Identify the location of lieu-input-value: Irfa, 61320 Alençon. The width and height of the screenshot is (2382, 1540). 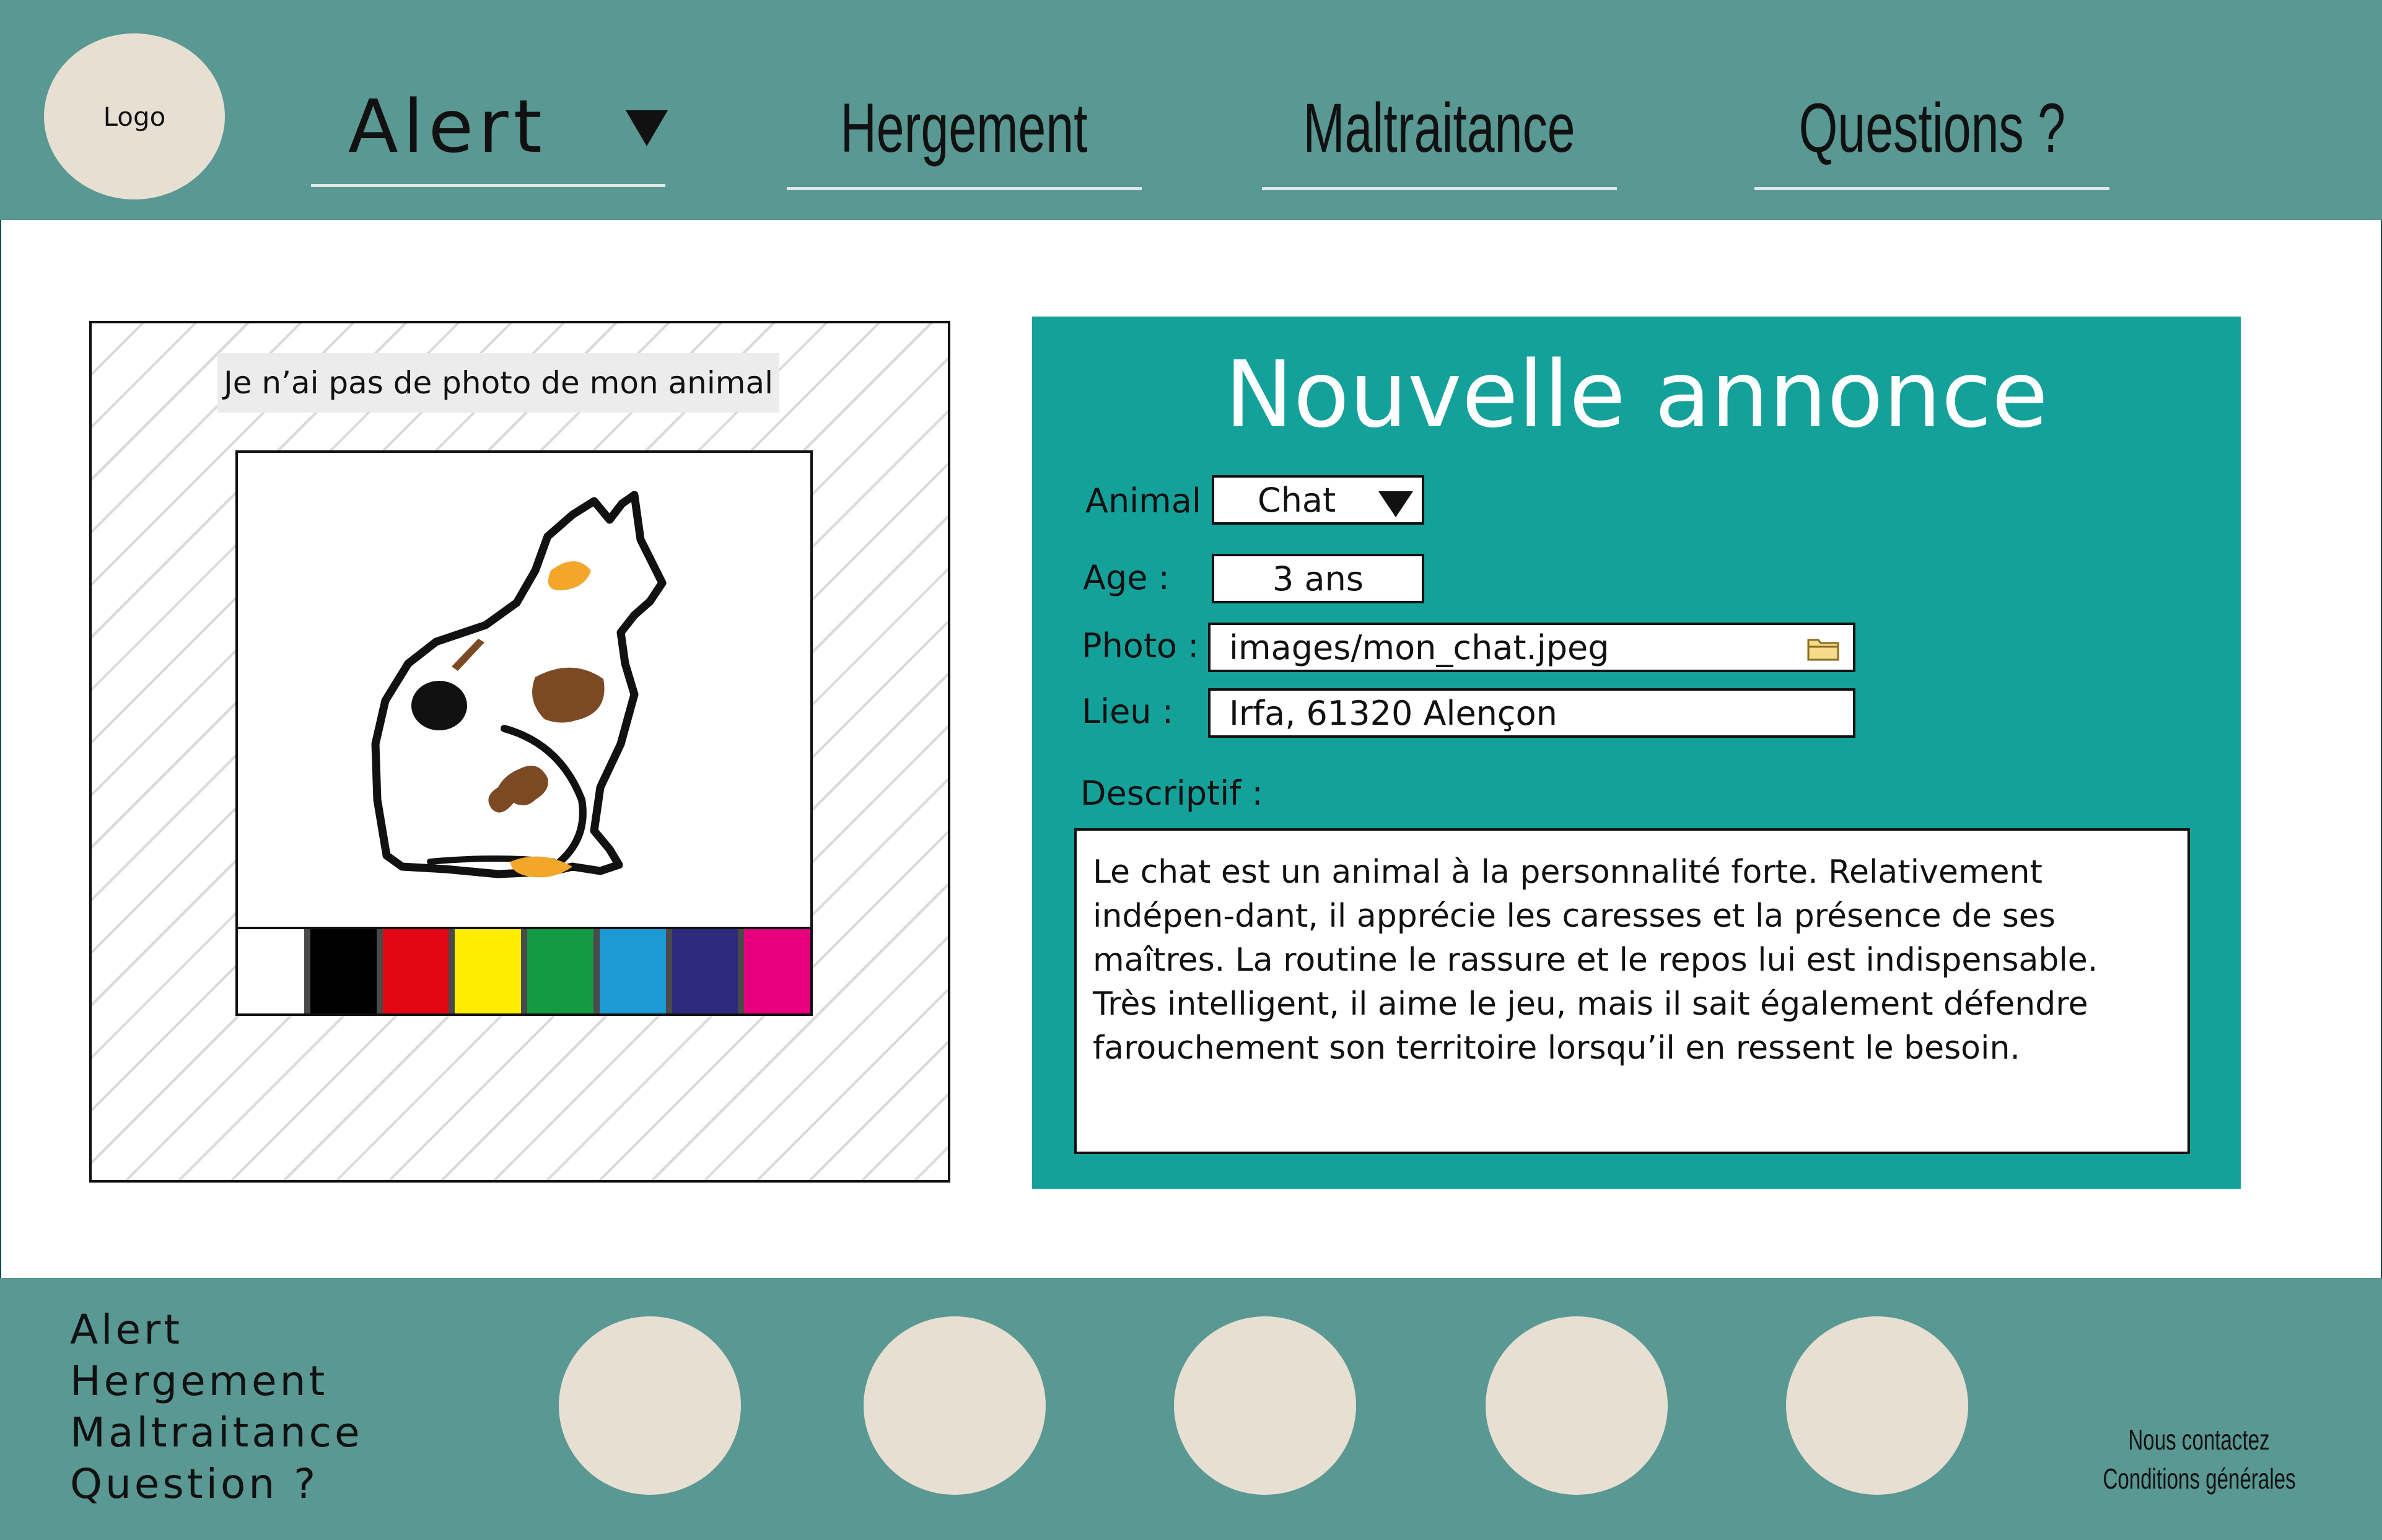
(1393, 713).